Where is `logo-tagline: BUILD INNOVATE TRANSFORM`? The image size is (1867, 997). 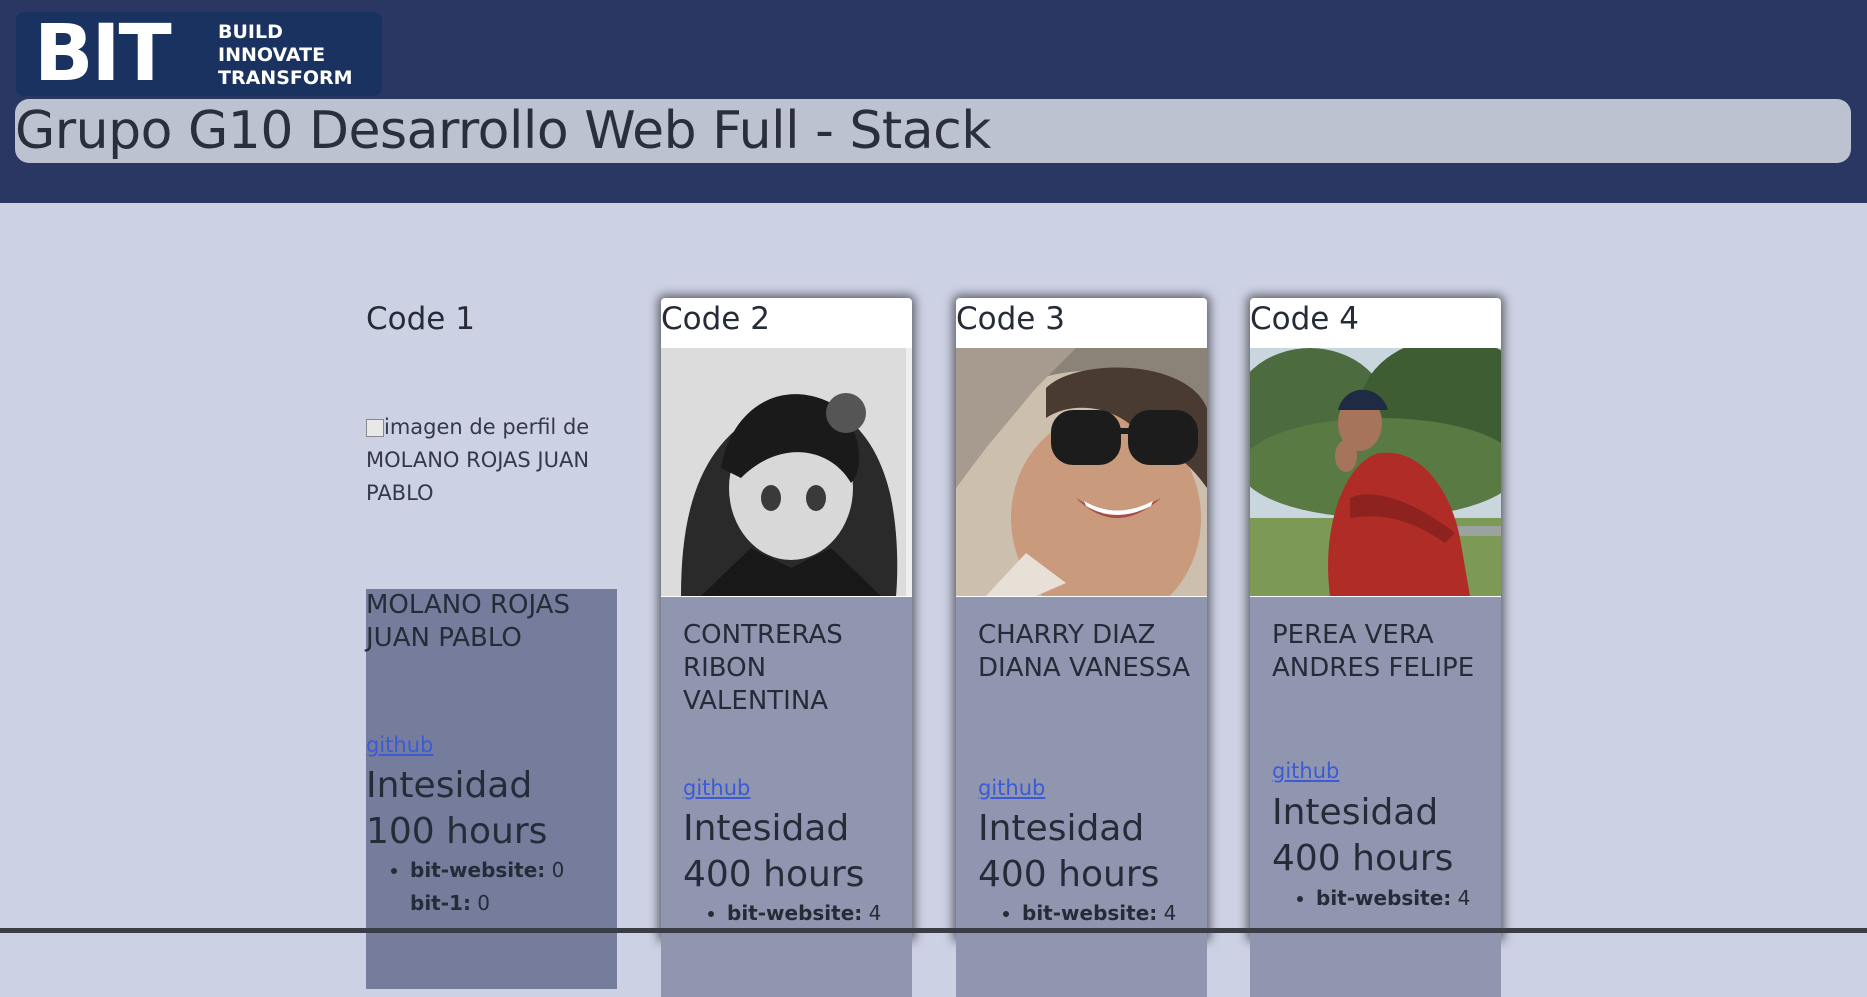 logo-tagline: BUILD INNOVATE TRANSFORM is located at coordinates (285, 55).